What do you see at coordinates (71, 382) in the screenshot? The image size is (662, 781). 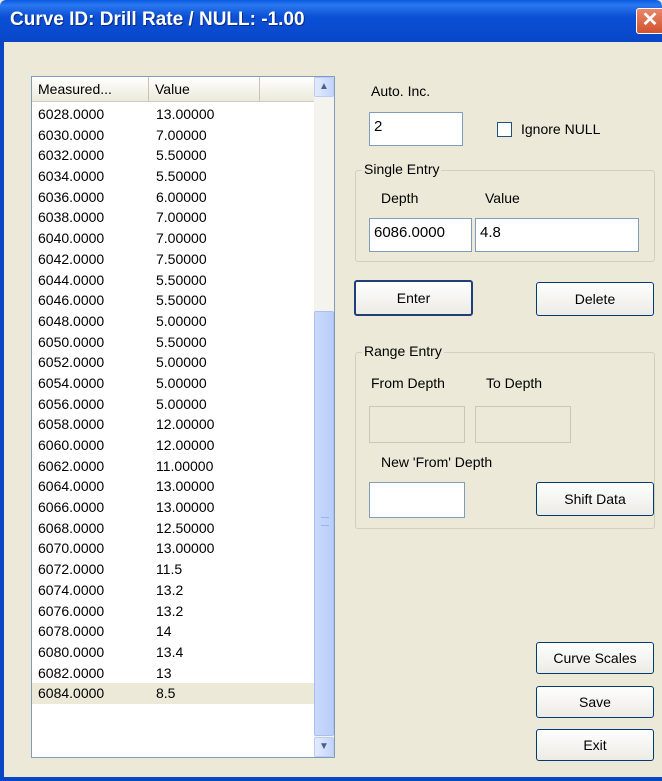 I see `depth-cell: 6054.0000` at bounding box center [71, 382].